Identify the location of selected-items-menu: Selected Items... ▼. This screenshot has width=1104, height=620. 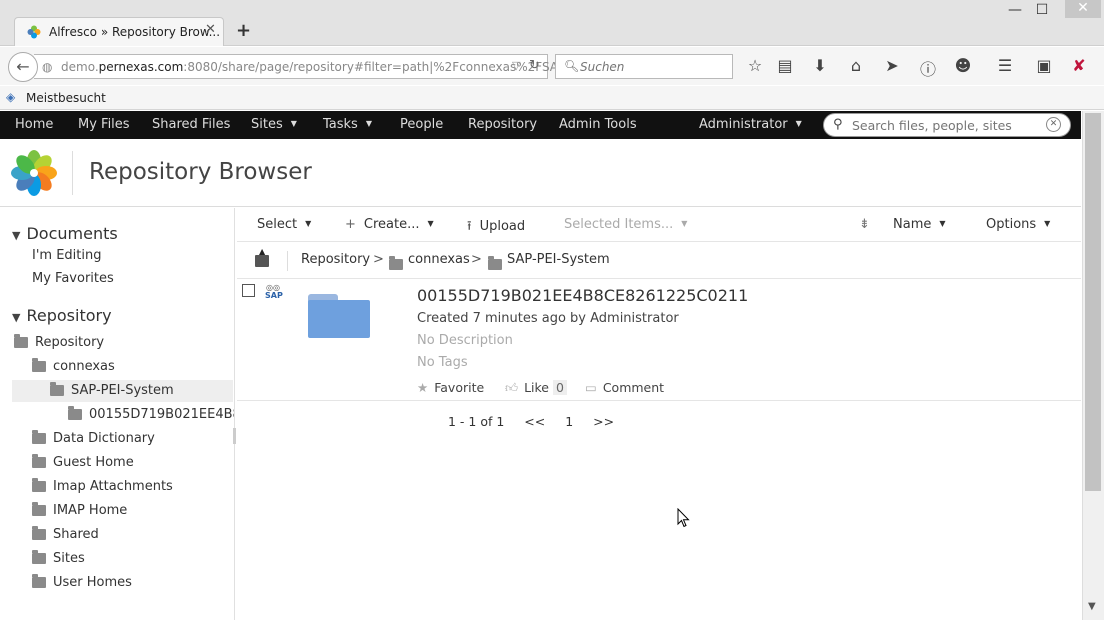
(625, 224).